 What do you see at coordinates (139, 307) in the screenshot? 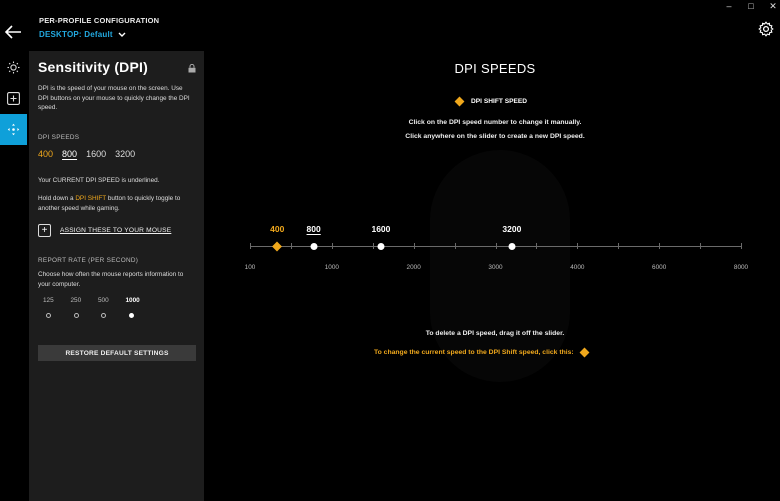
I see `report-rate-1000: 1000` at bounding box center [139, 307].